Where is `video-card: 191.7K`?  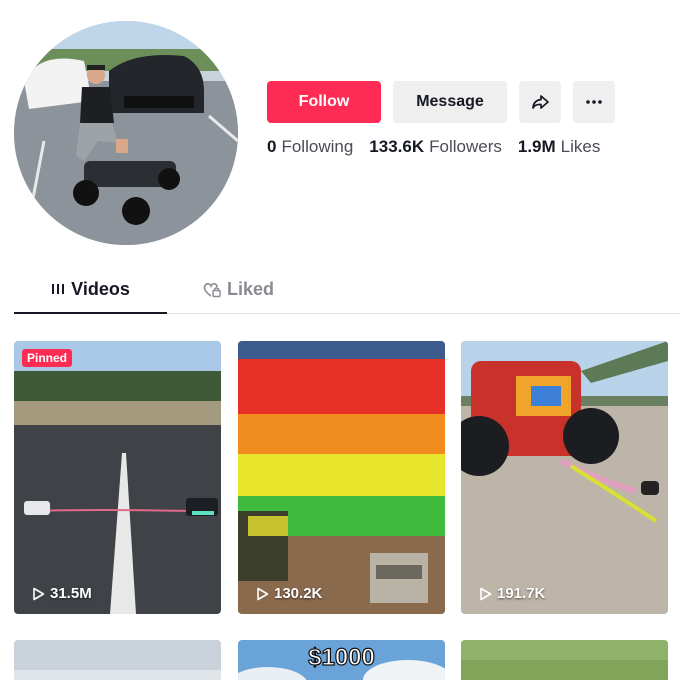 video-card: 191.7K is located at coordinates (564, 477).